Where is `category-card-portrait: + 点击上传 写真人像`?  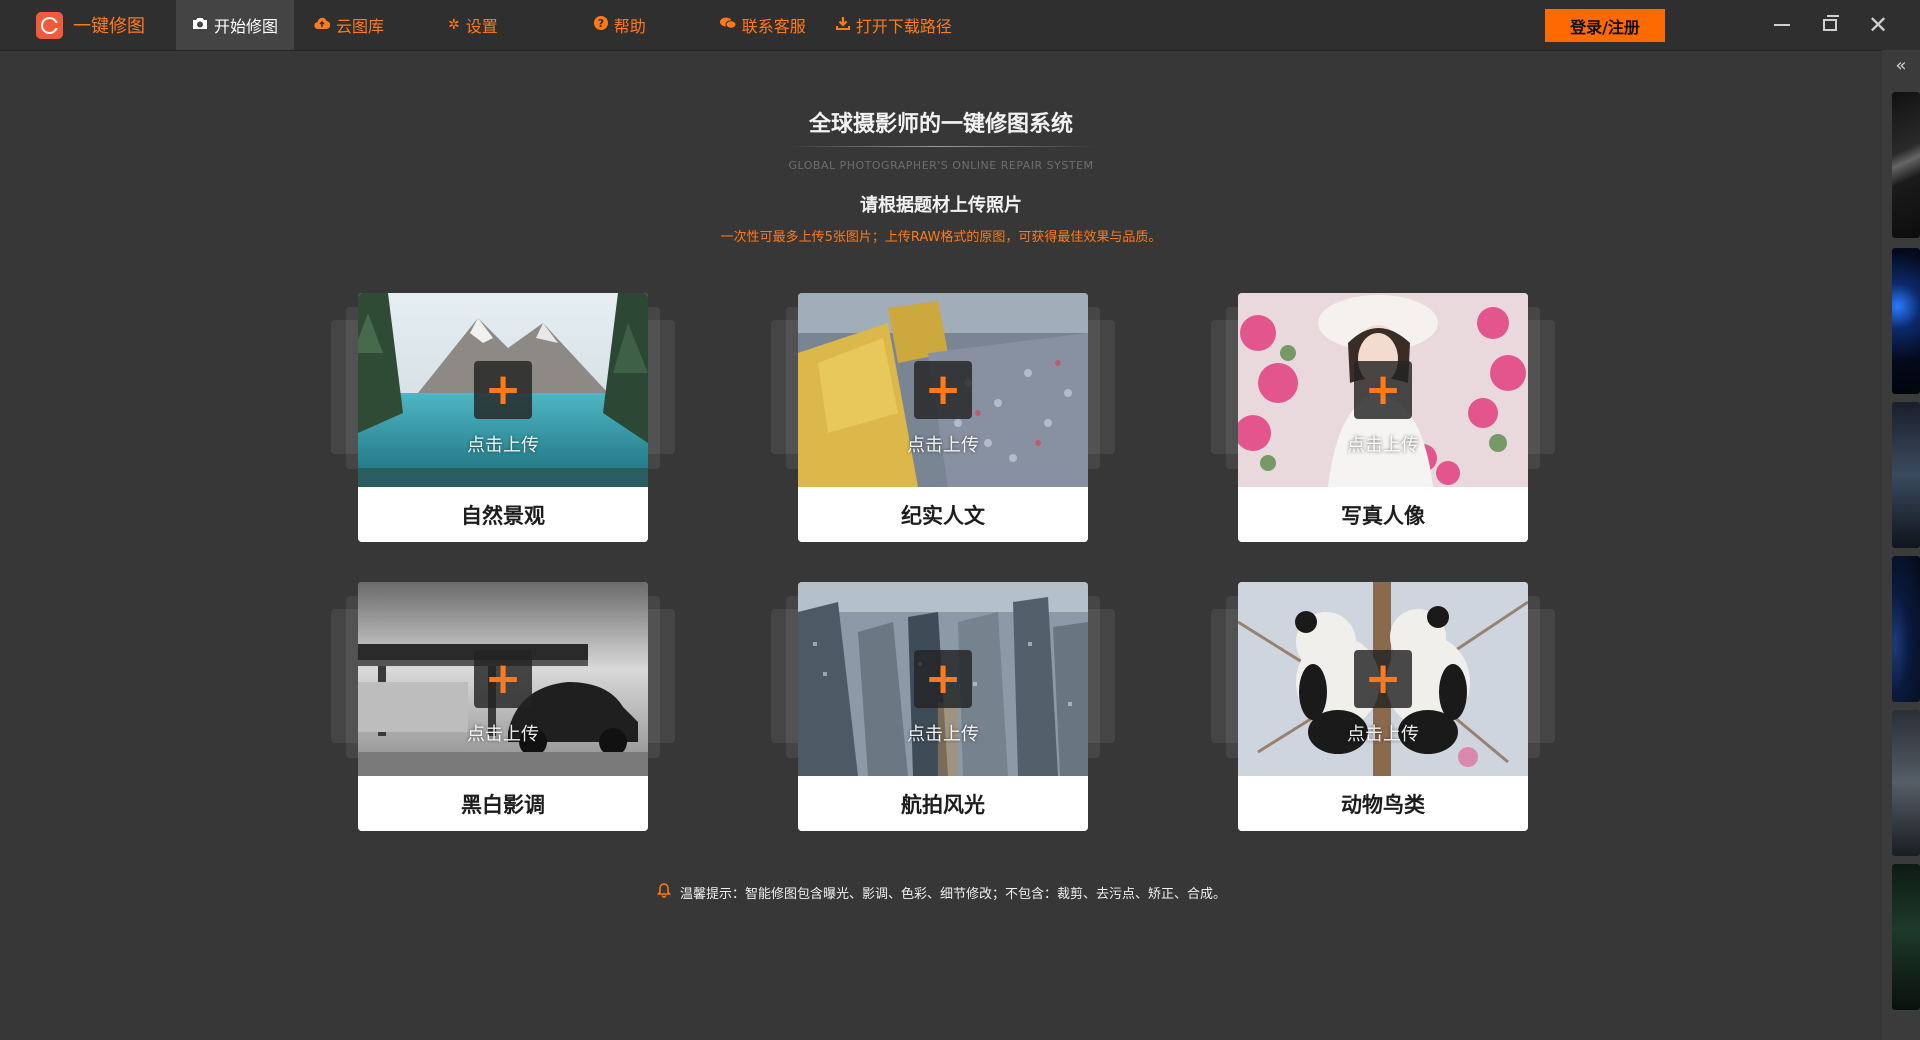 category-card-portrait: + 点击上传 写真人像 is located at coordinates (1383, 417).